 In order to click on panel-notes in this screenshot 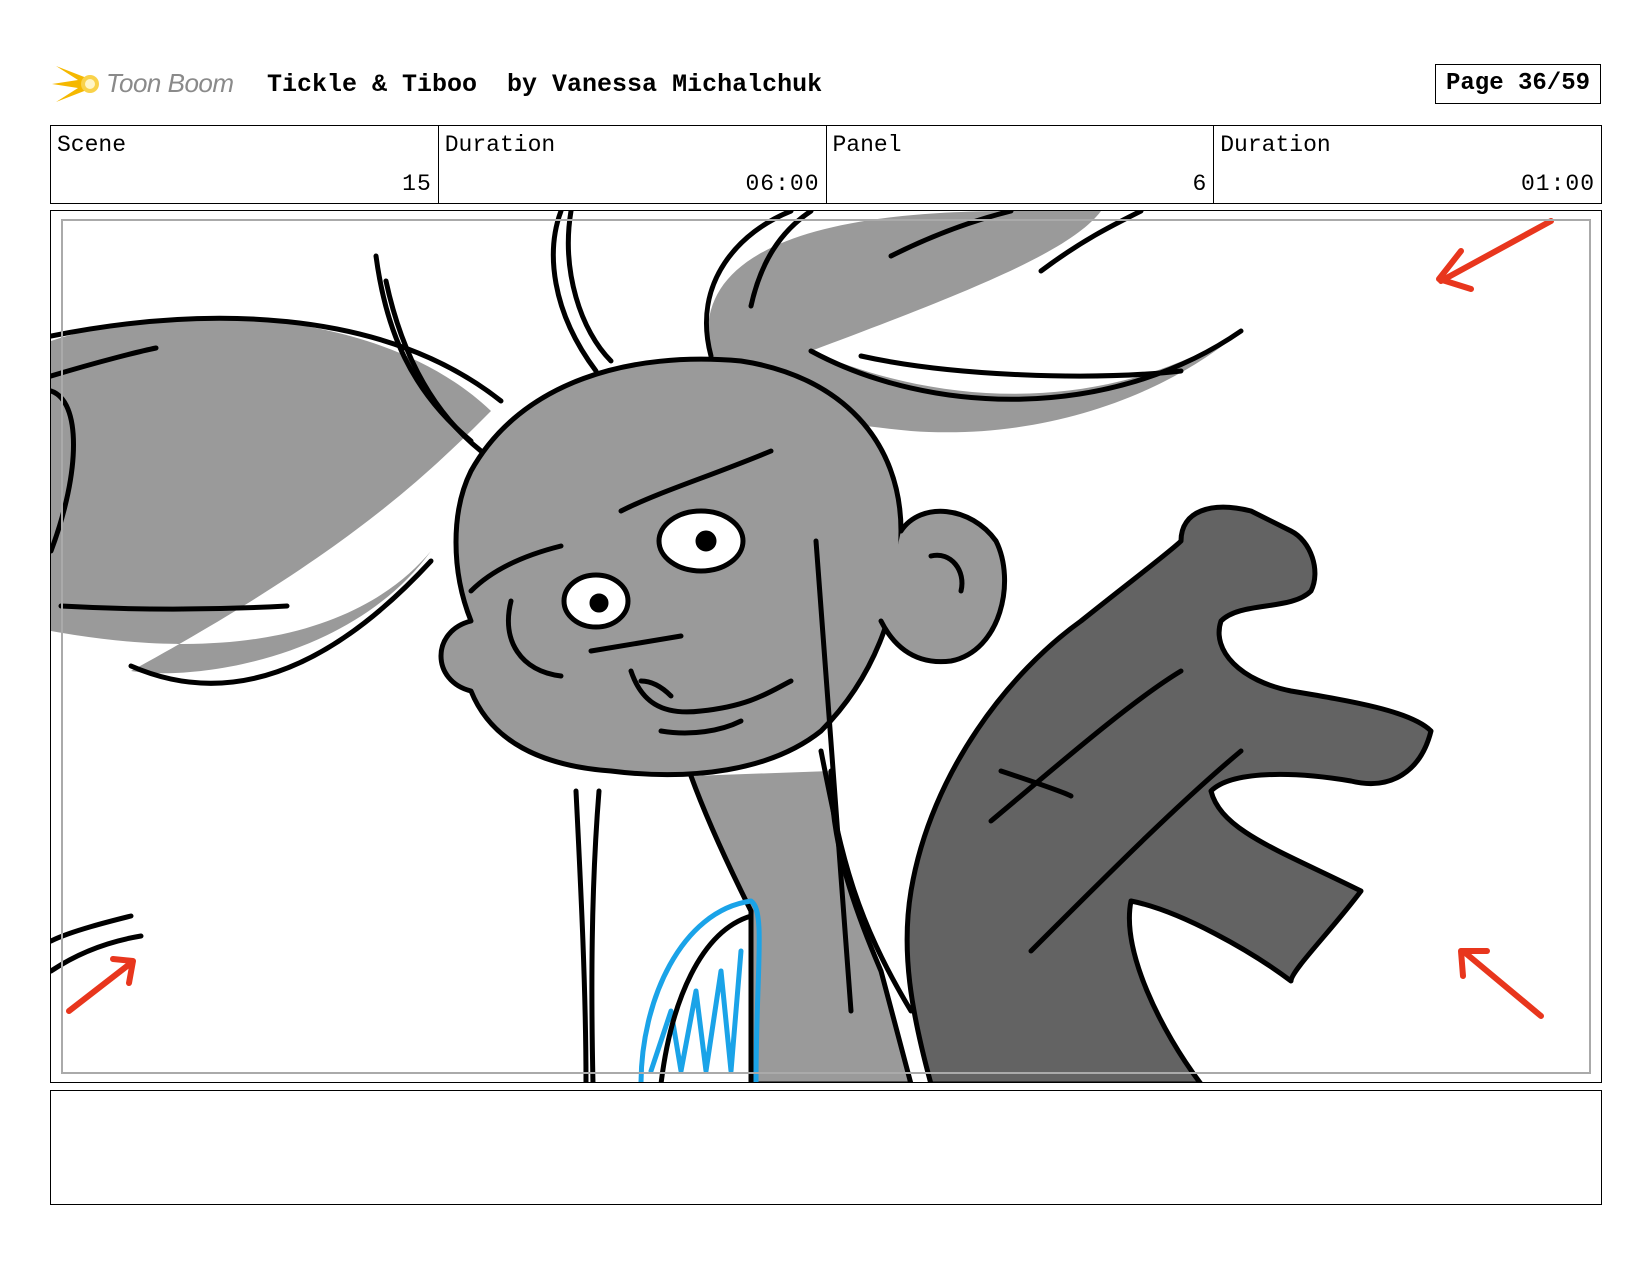, I will do `click(826, 1147)`.